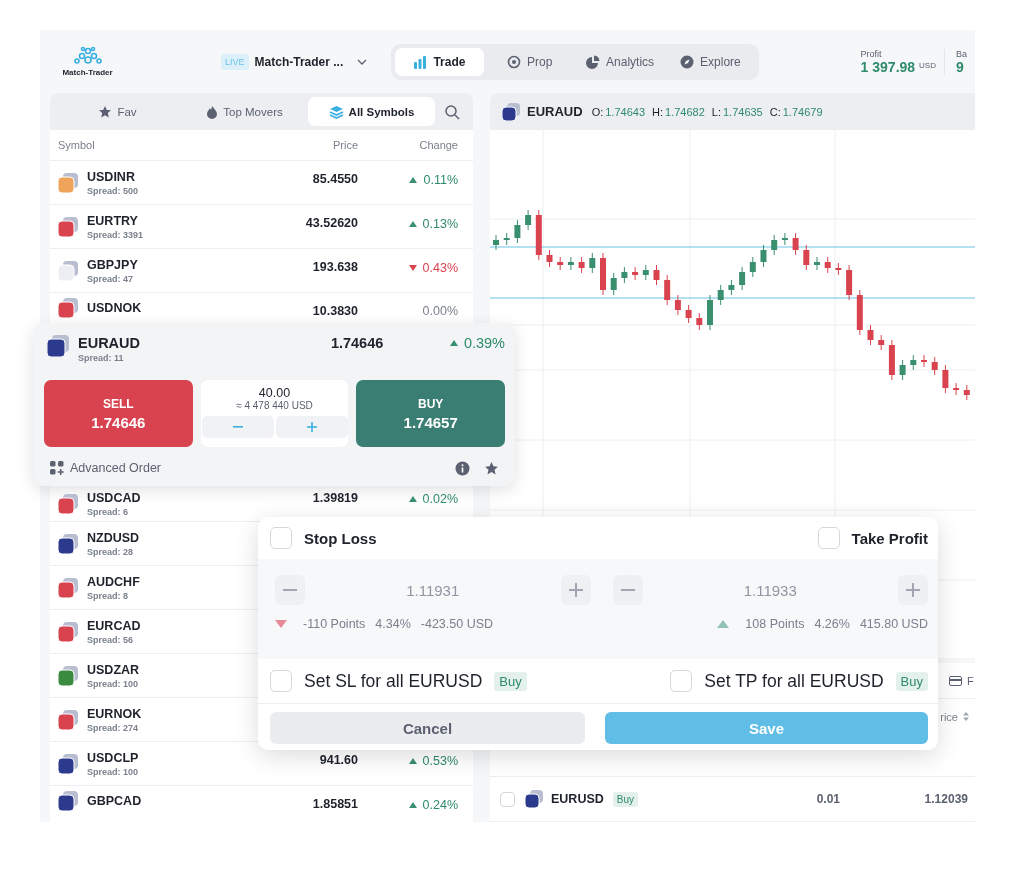  Describe the element at coordinates (274, 405) in the screenshot. I see `notional-value: ≈ 4 478 440 USD` at that location.